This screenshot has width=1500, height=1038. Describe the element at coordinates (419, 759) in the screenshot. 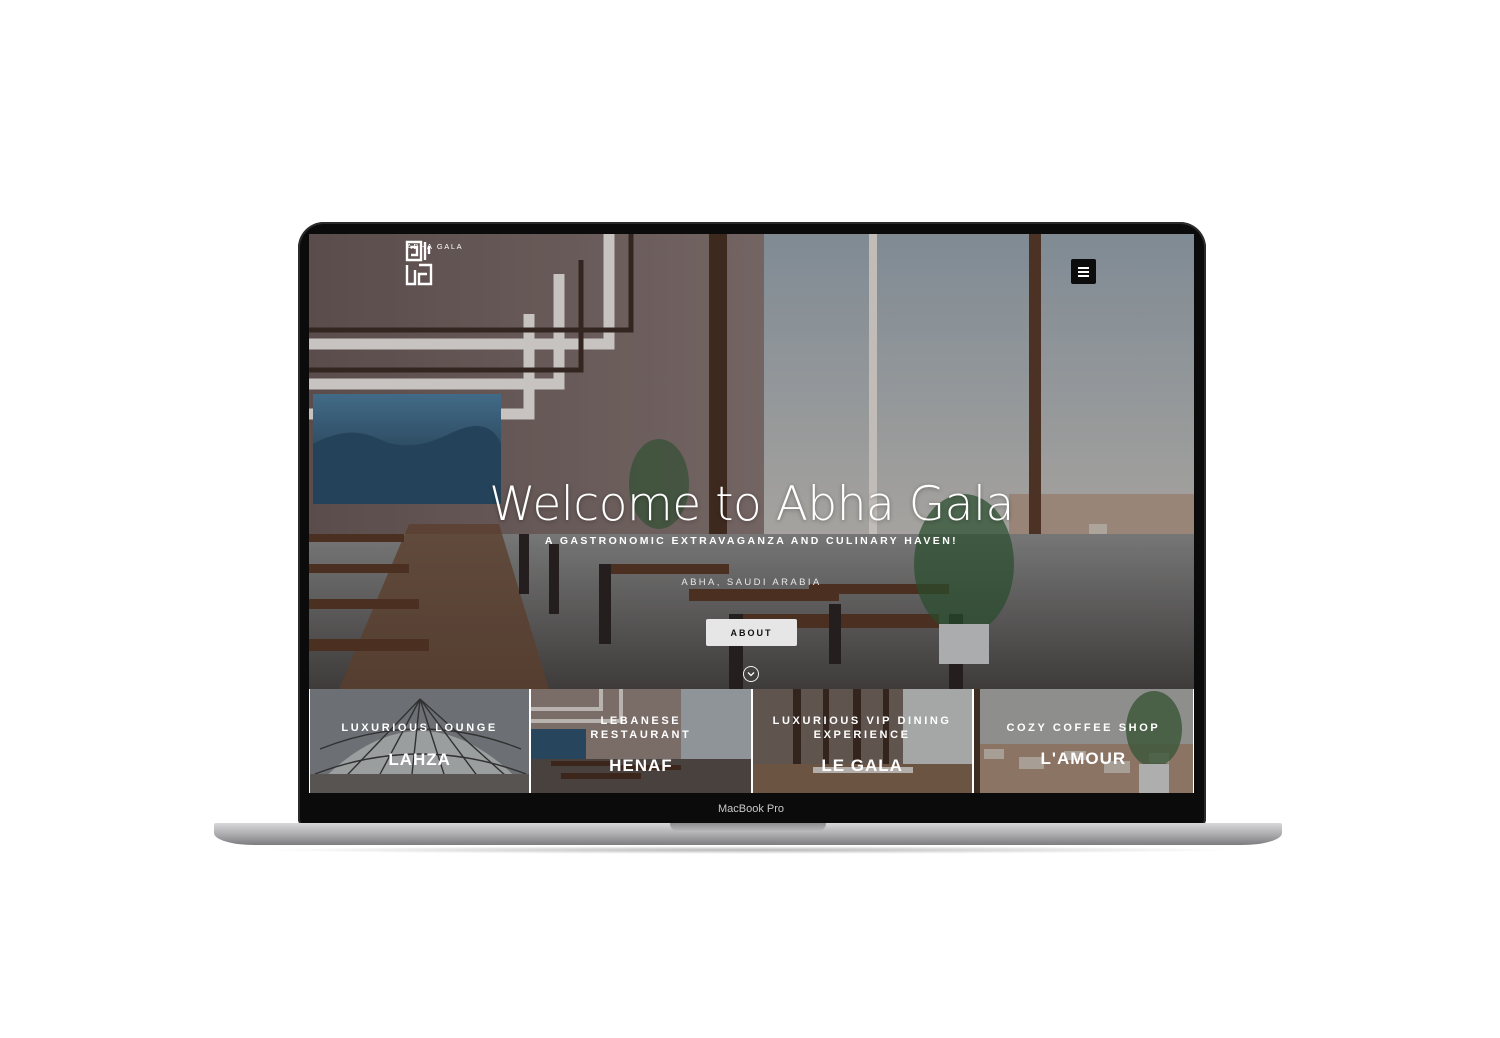

I see `tile-name: LAHZA` at that location.